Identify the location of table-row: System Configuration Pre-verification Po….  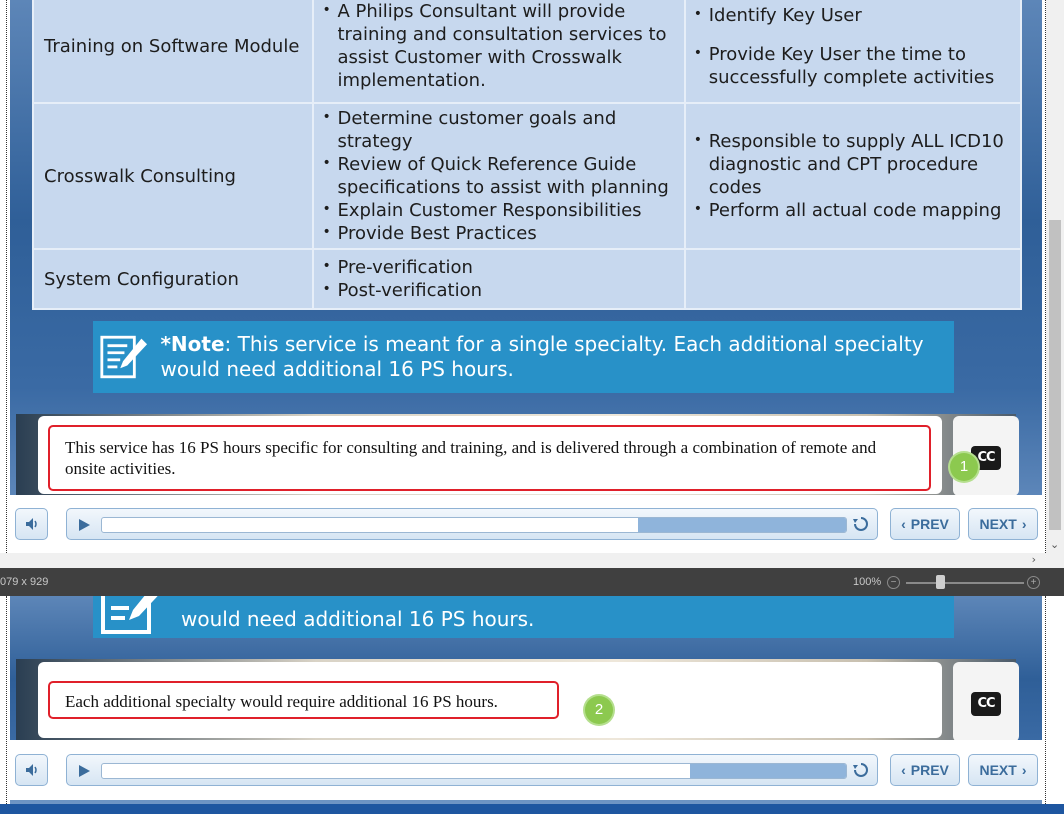
(527, 279).